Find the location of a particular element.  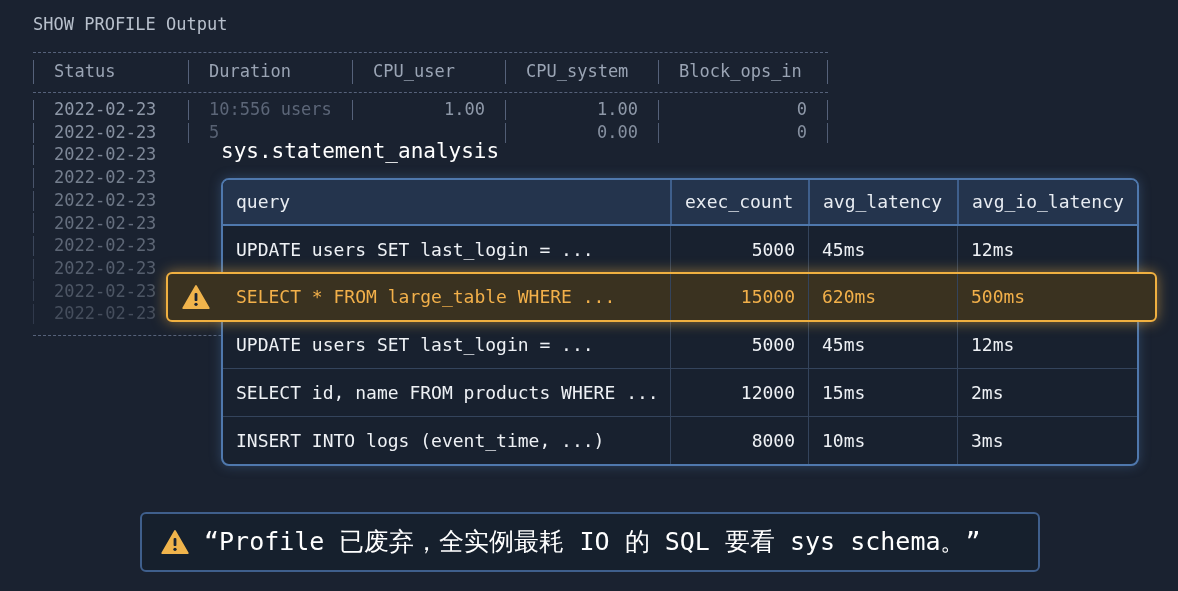

table-cell-text: 8000 is located at coordinates (773, 440).